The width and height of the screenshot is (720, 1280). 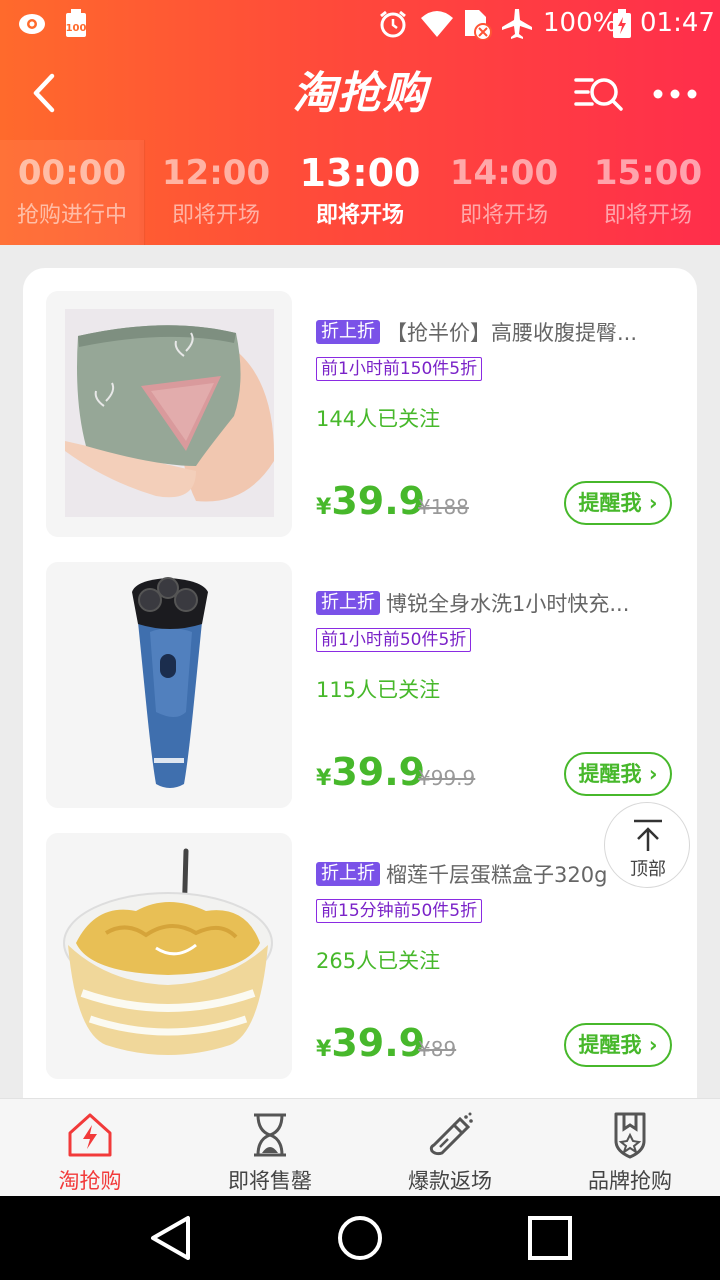 I want to click on back-to-top-button: 顶部, so click(x=647, y=845).